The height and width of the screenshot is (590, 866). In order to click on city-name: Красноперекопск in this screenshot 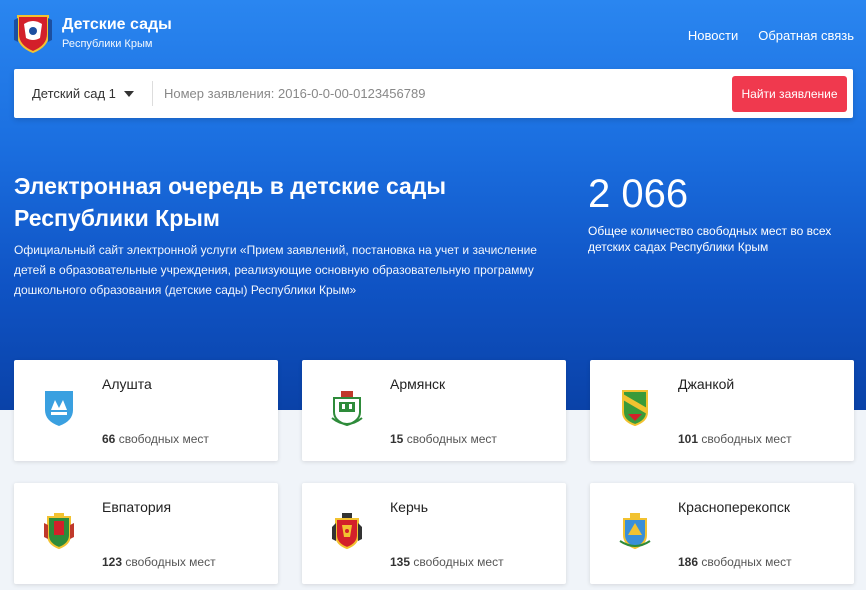, I will do `click(734, 507)`.